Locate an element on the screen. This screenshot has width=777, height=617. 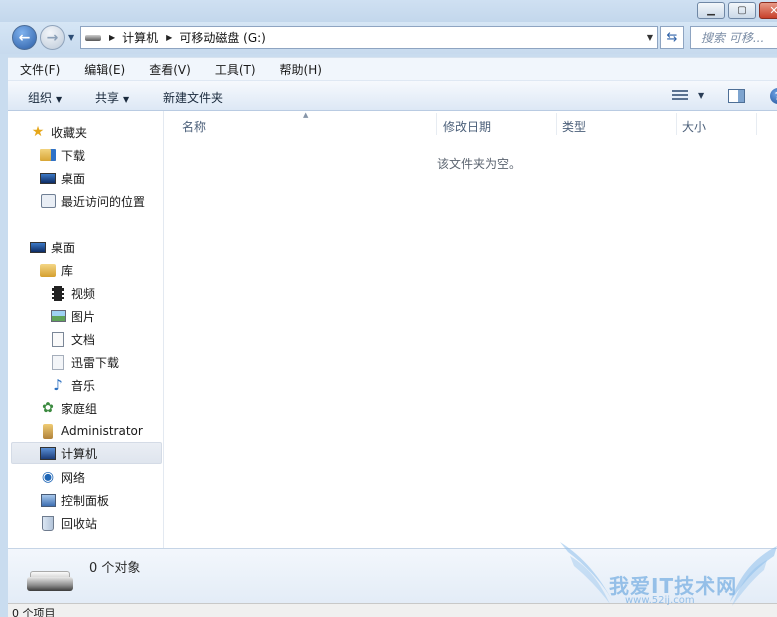
back-arrow-icon: ← is located at coordinates (24, 37).